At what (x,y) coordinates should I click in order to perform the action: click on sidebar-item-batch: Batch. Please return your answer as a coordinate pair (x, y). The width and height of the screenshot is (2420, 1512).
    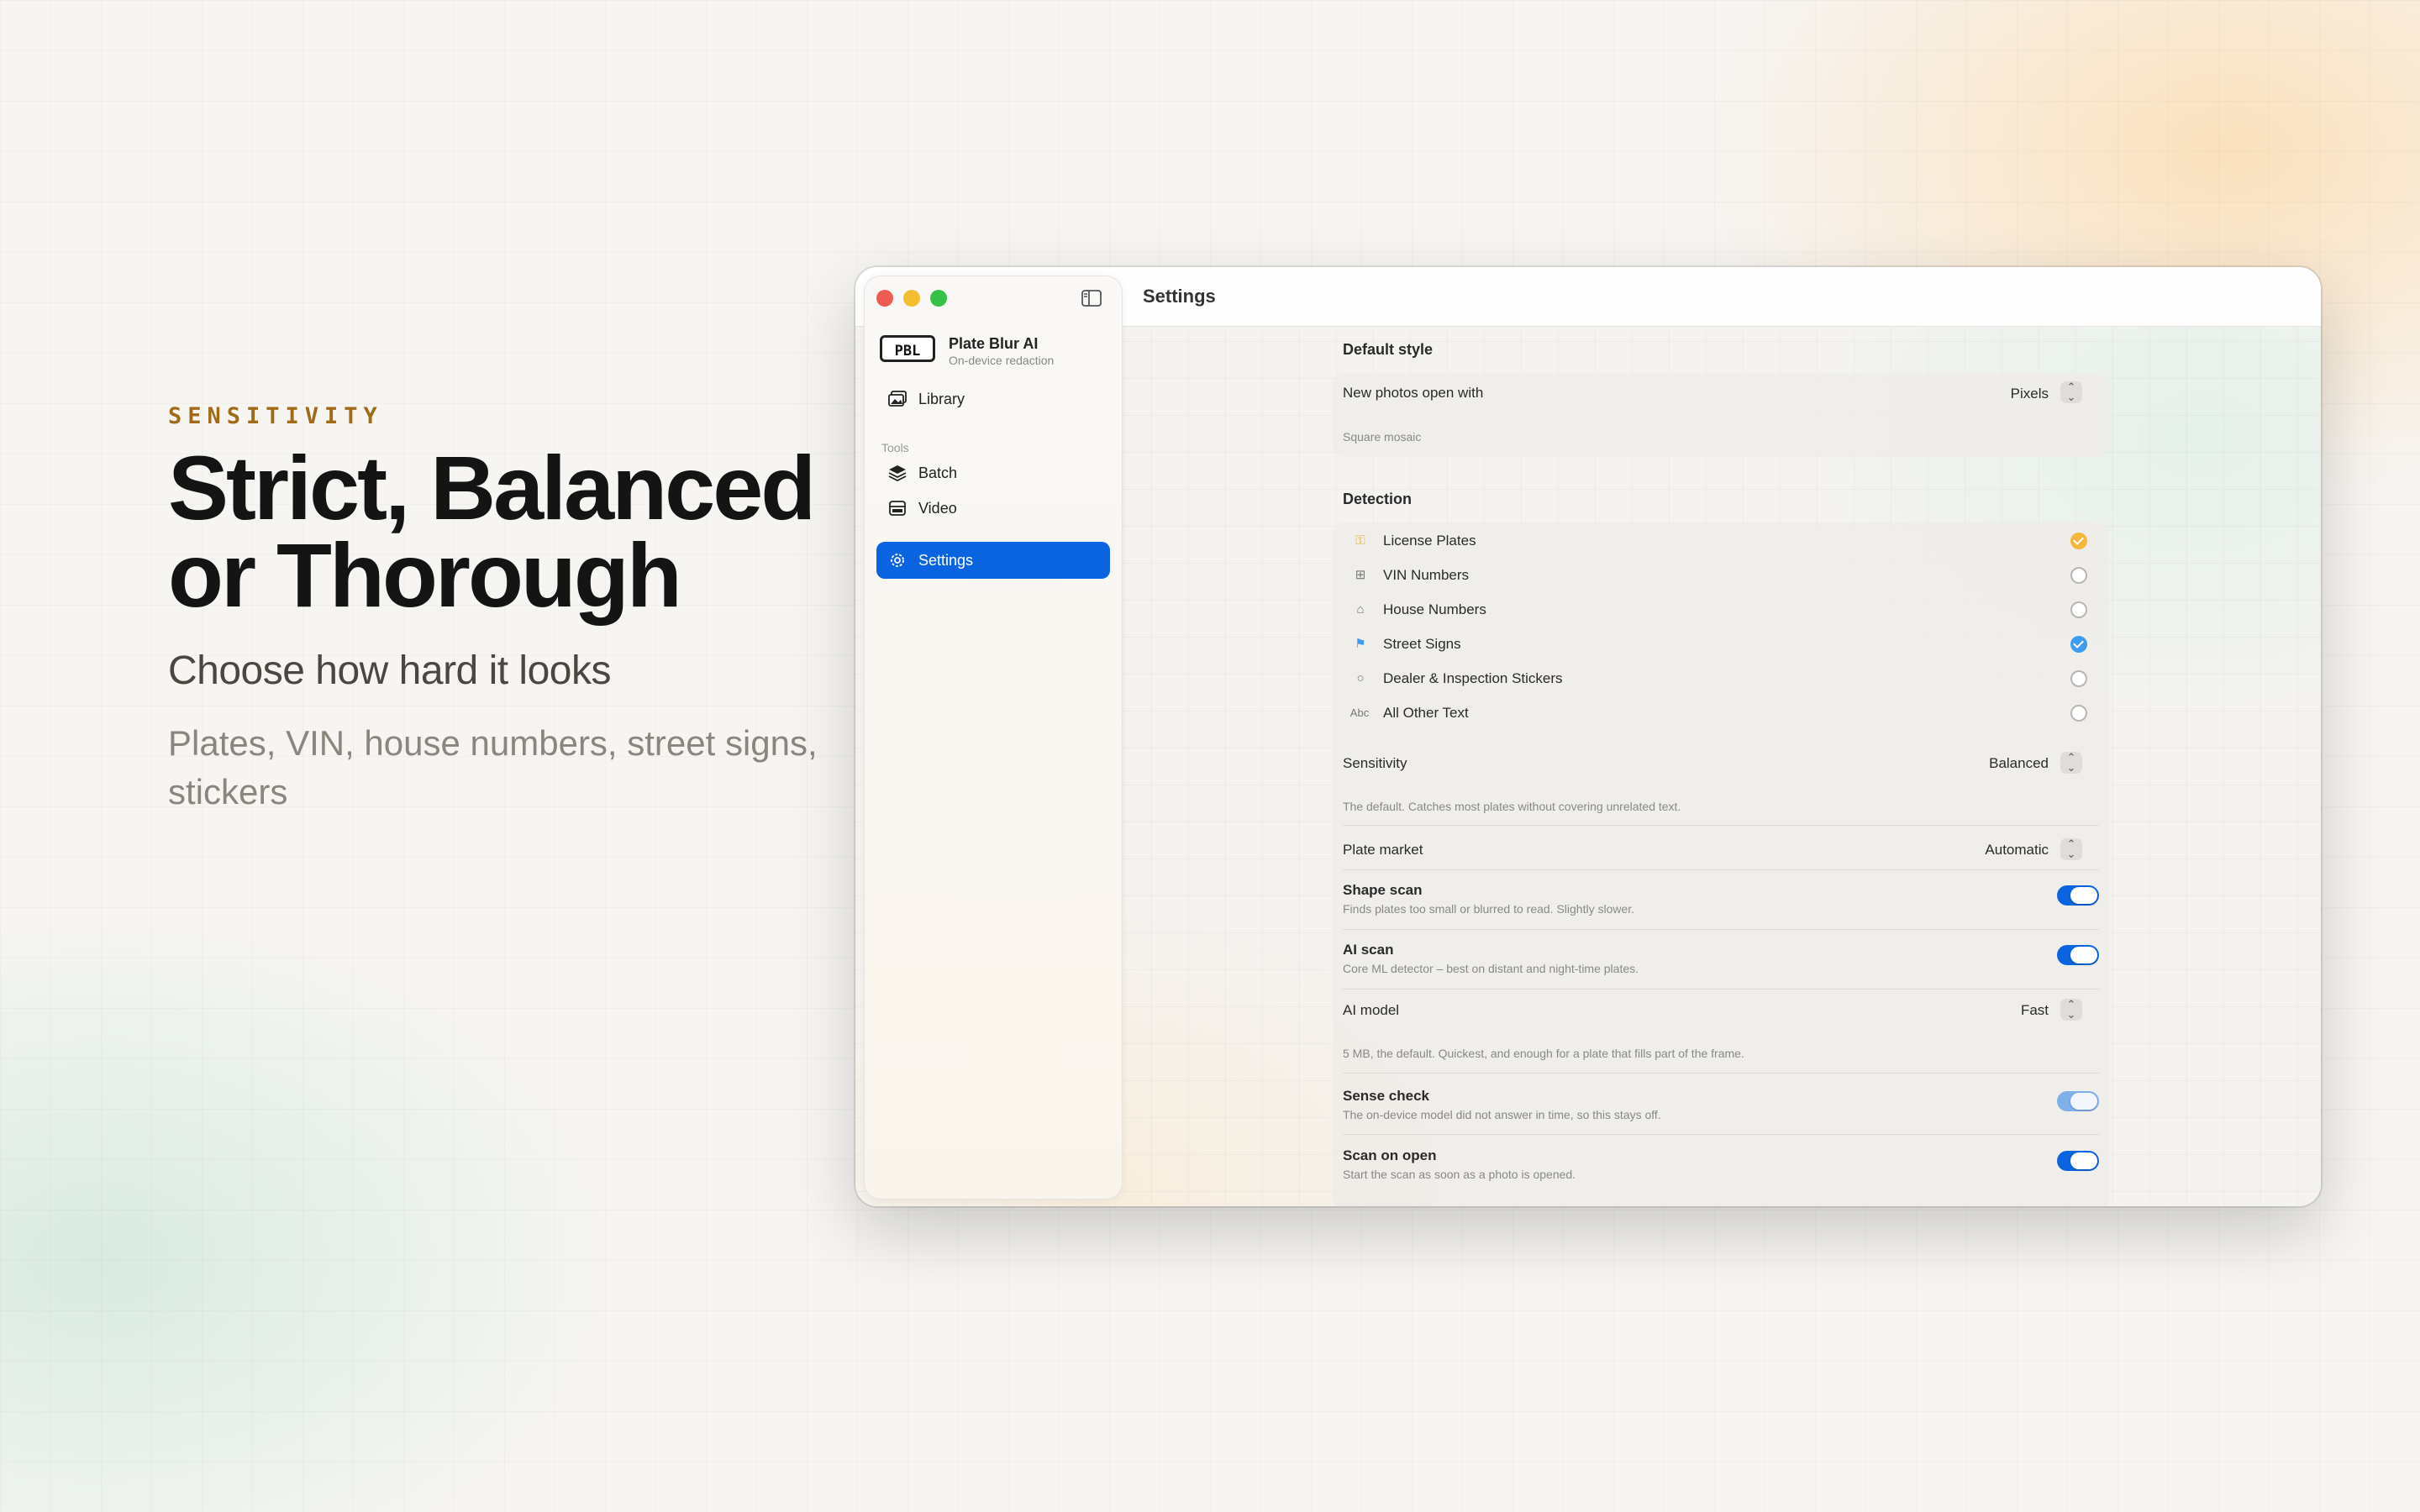
    Looking at the image, I should click on (993, 472).